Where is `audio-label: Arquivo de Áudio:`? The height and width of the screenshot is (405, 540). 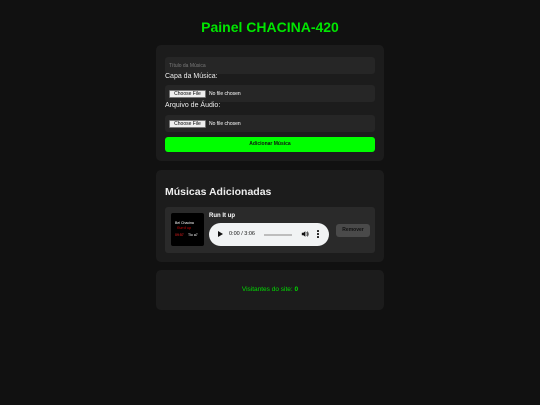
audio-label: Arquivo de Áudio: is located at coordinates (193, 105).